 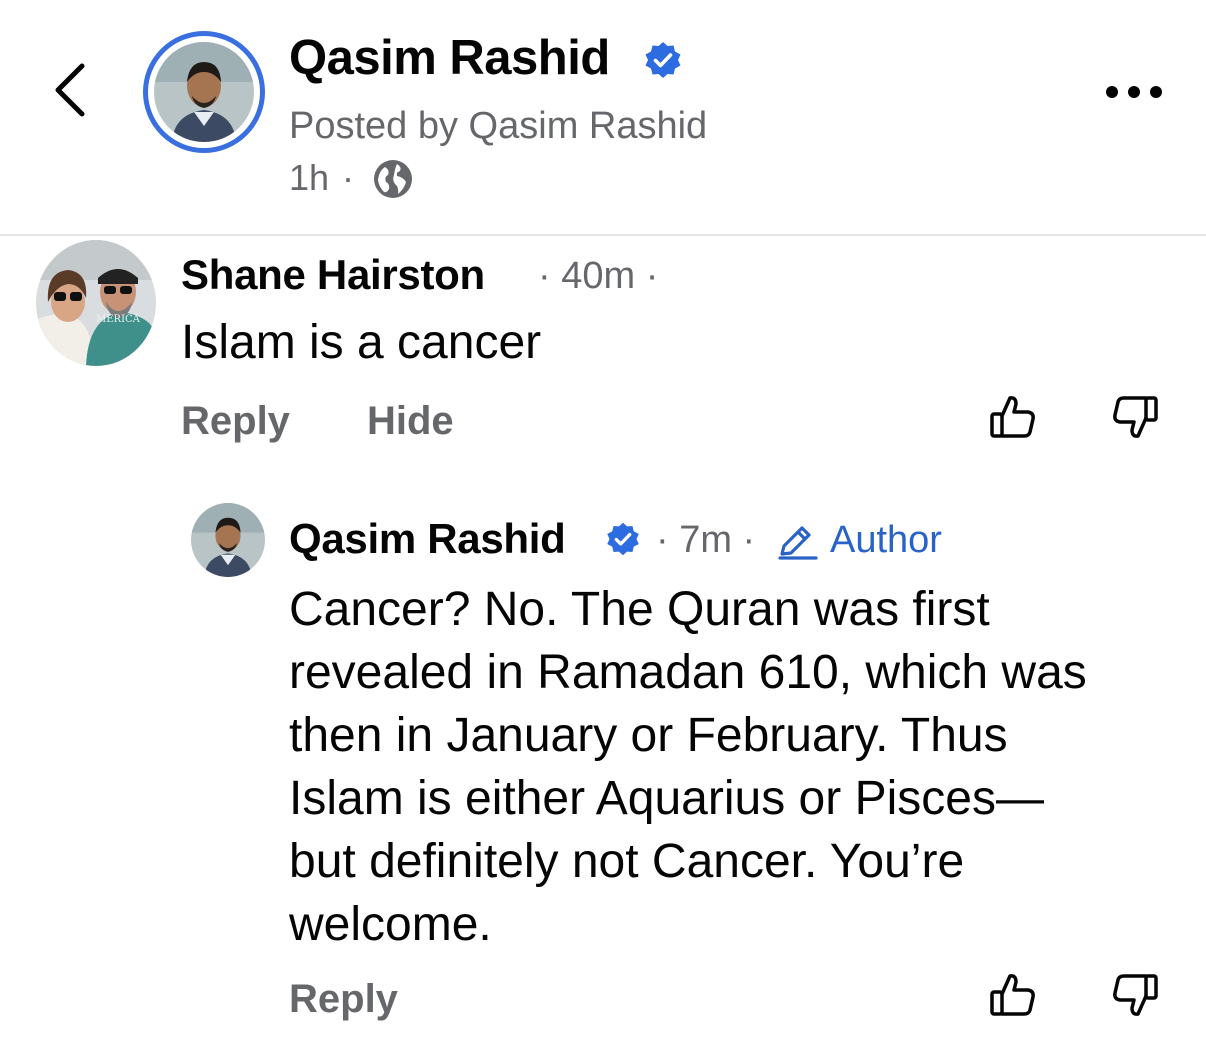 What do you see at coordinates (886, 540) in the screenshot?
I see `author-tag: Author` at bounding box center [886, 540].